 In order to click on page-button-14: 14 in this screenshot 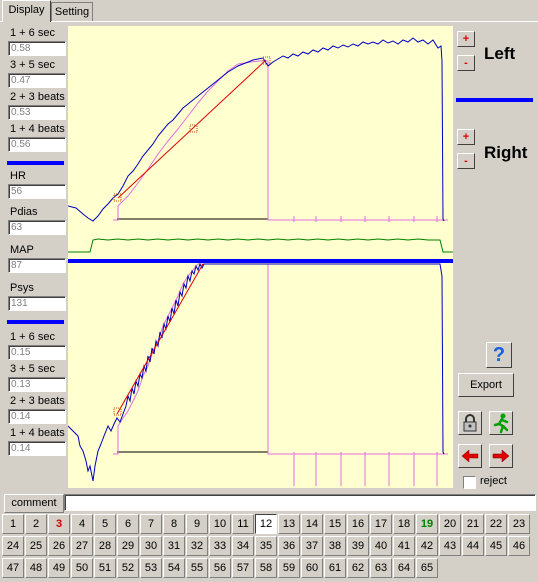, I will do `click(312, 524)`.